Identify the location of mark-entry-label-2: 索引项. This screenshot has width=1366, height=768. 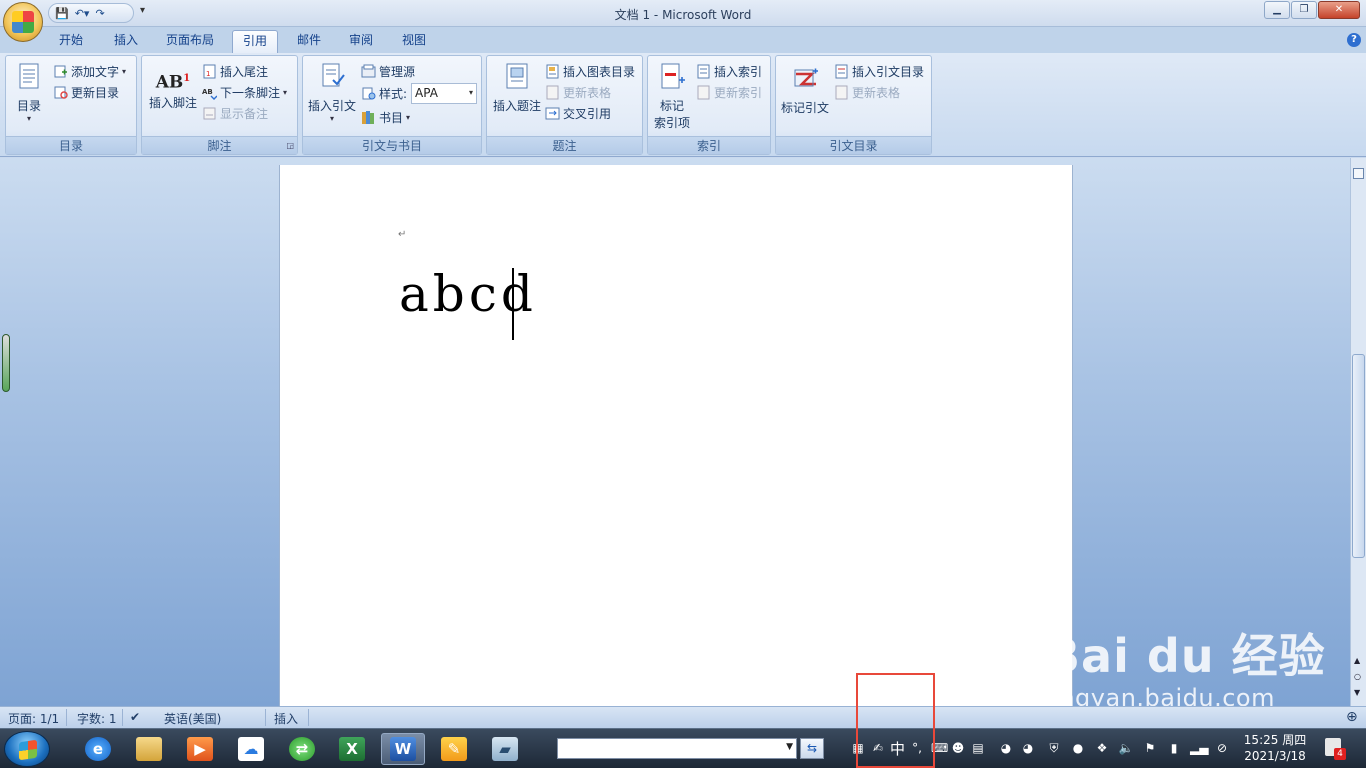
(671, 123).